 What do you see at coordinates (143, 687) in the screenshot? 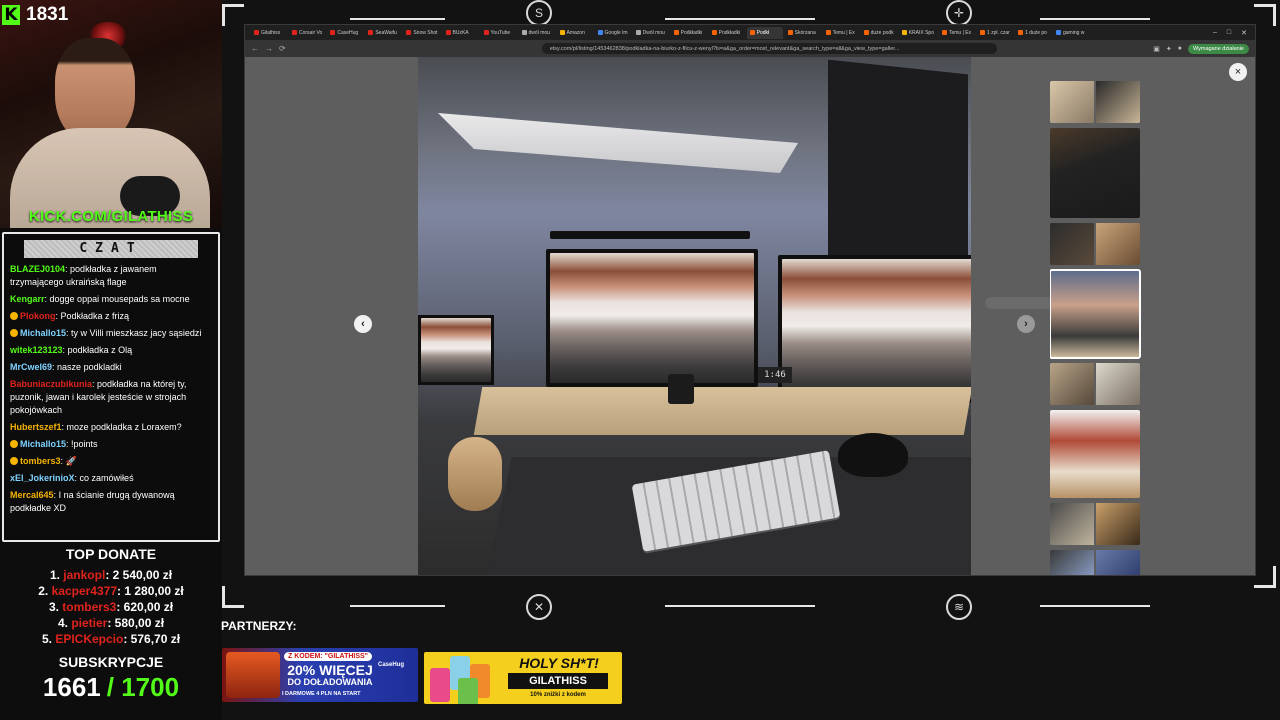
I see `subscriptions-goal: / 1700` at bounding box center [143, 687].